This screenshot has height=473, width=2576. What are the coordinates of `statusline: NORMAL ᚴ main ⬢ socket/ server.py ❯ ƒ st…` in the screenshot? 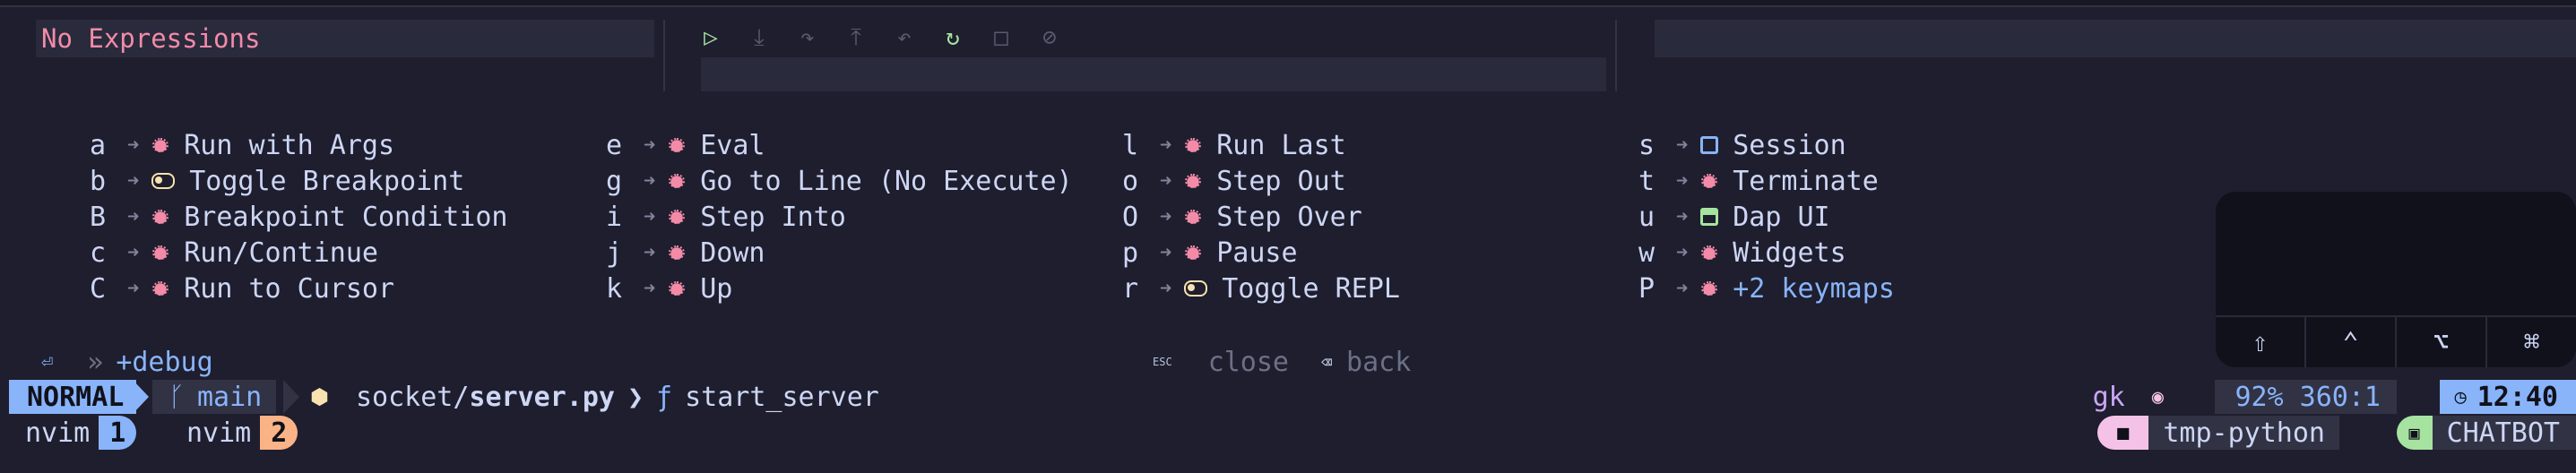 It's located at (1288, 397).